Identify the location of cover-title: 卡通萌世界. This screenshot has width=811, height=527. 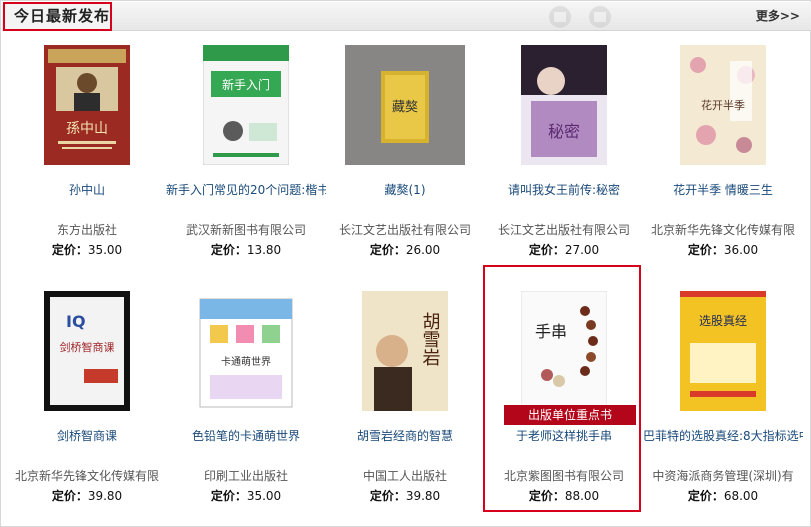
(246, 361).